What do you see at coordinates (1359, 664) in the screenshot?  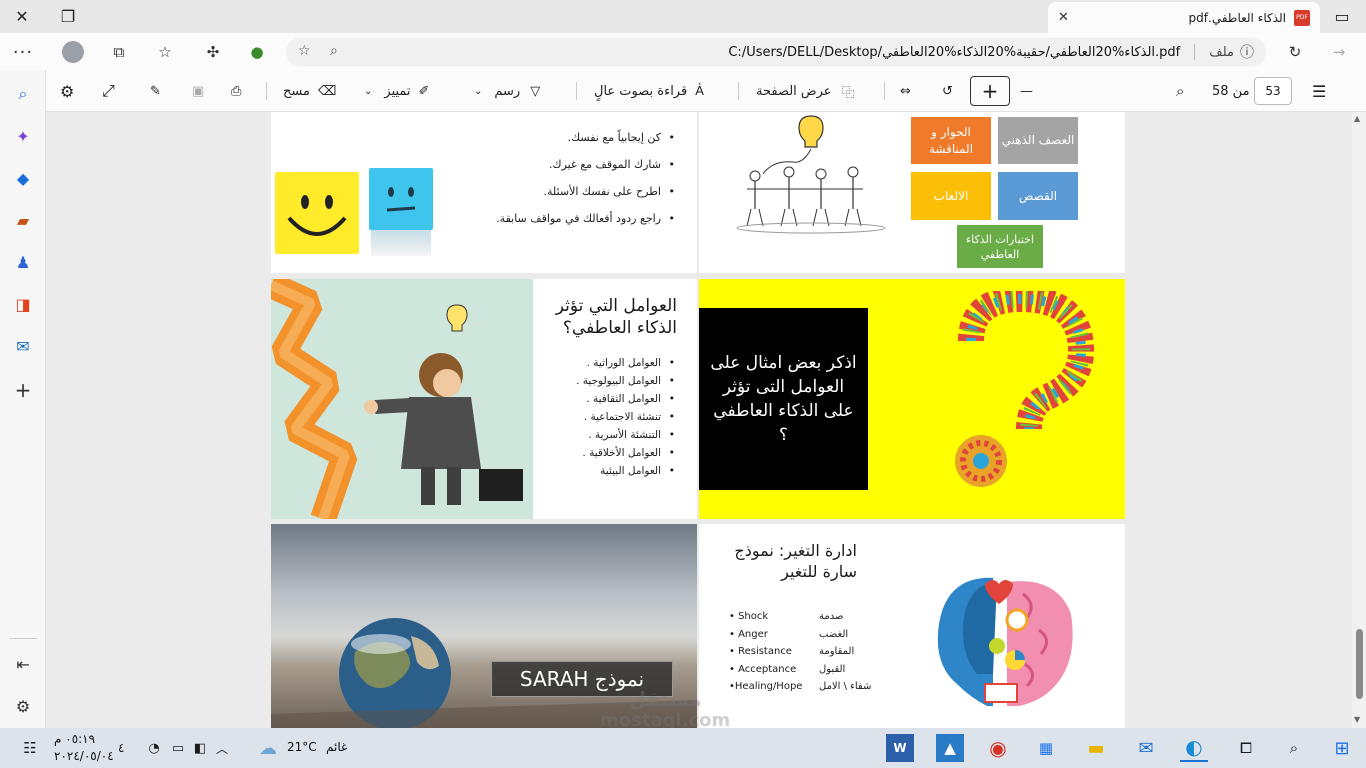 I see `scrollbar-thumb` at bounding box center [1359, 664].